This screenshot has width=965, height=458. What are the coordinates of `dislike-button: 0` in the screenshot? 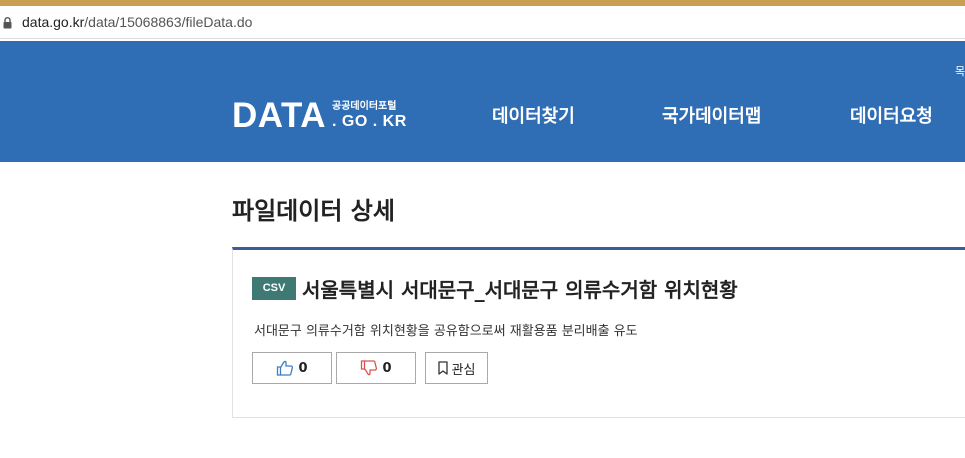 It's located at (376, 368).